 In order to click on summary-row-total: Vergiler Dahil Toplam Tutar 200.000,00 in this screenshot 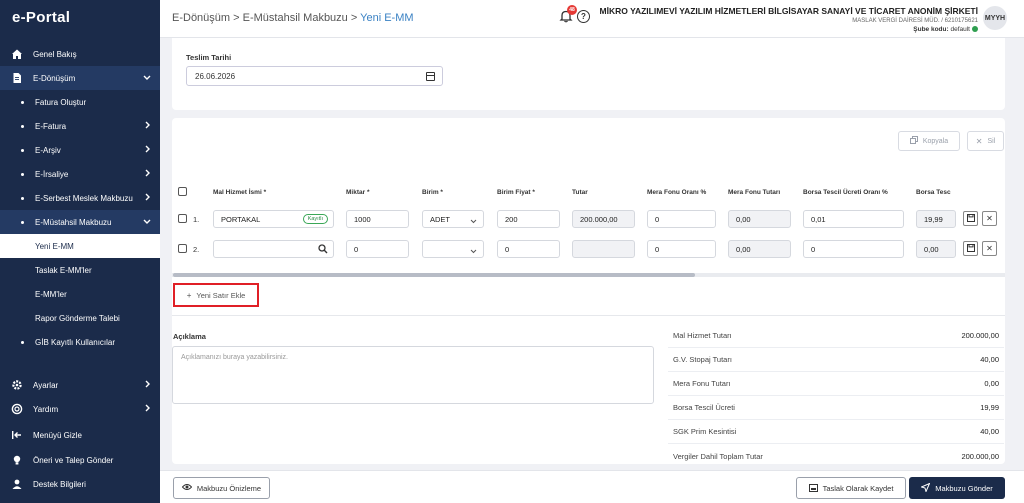, I will do `click(836, 456)`.